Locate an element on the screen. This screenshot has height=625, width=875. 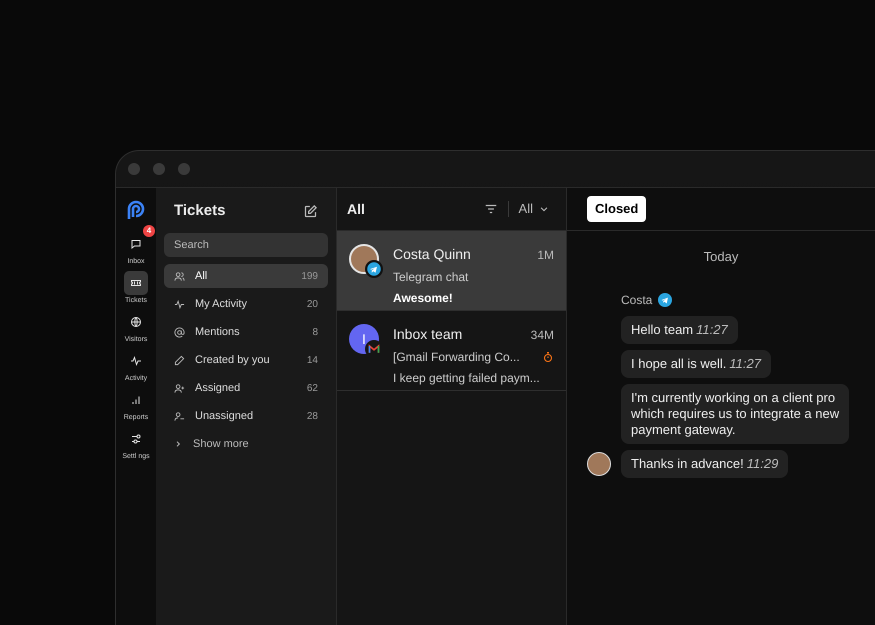
rail-button is located at coordinates (136, 283).